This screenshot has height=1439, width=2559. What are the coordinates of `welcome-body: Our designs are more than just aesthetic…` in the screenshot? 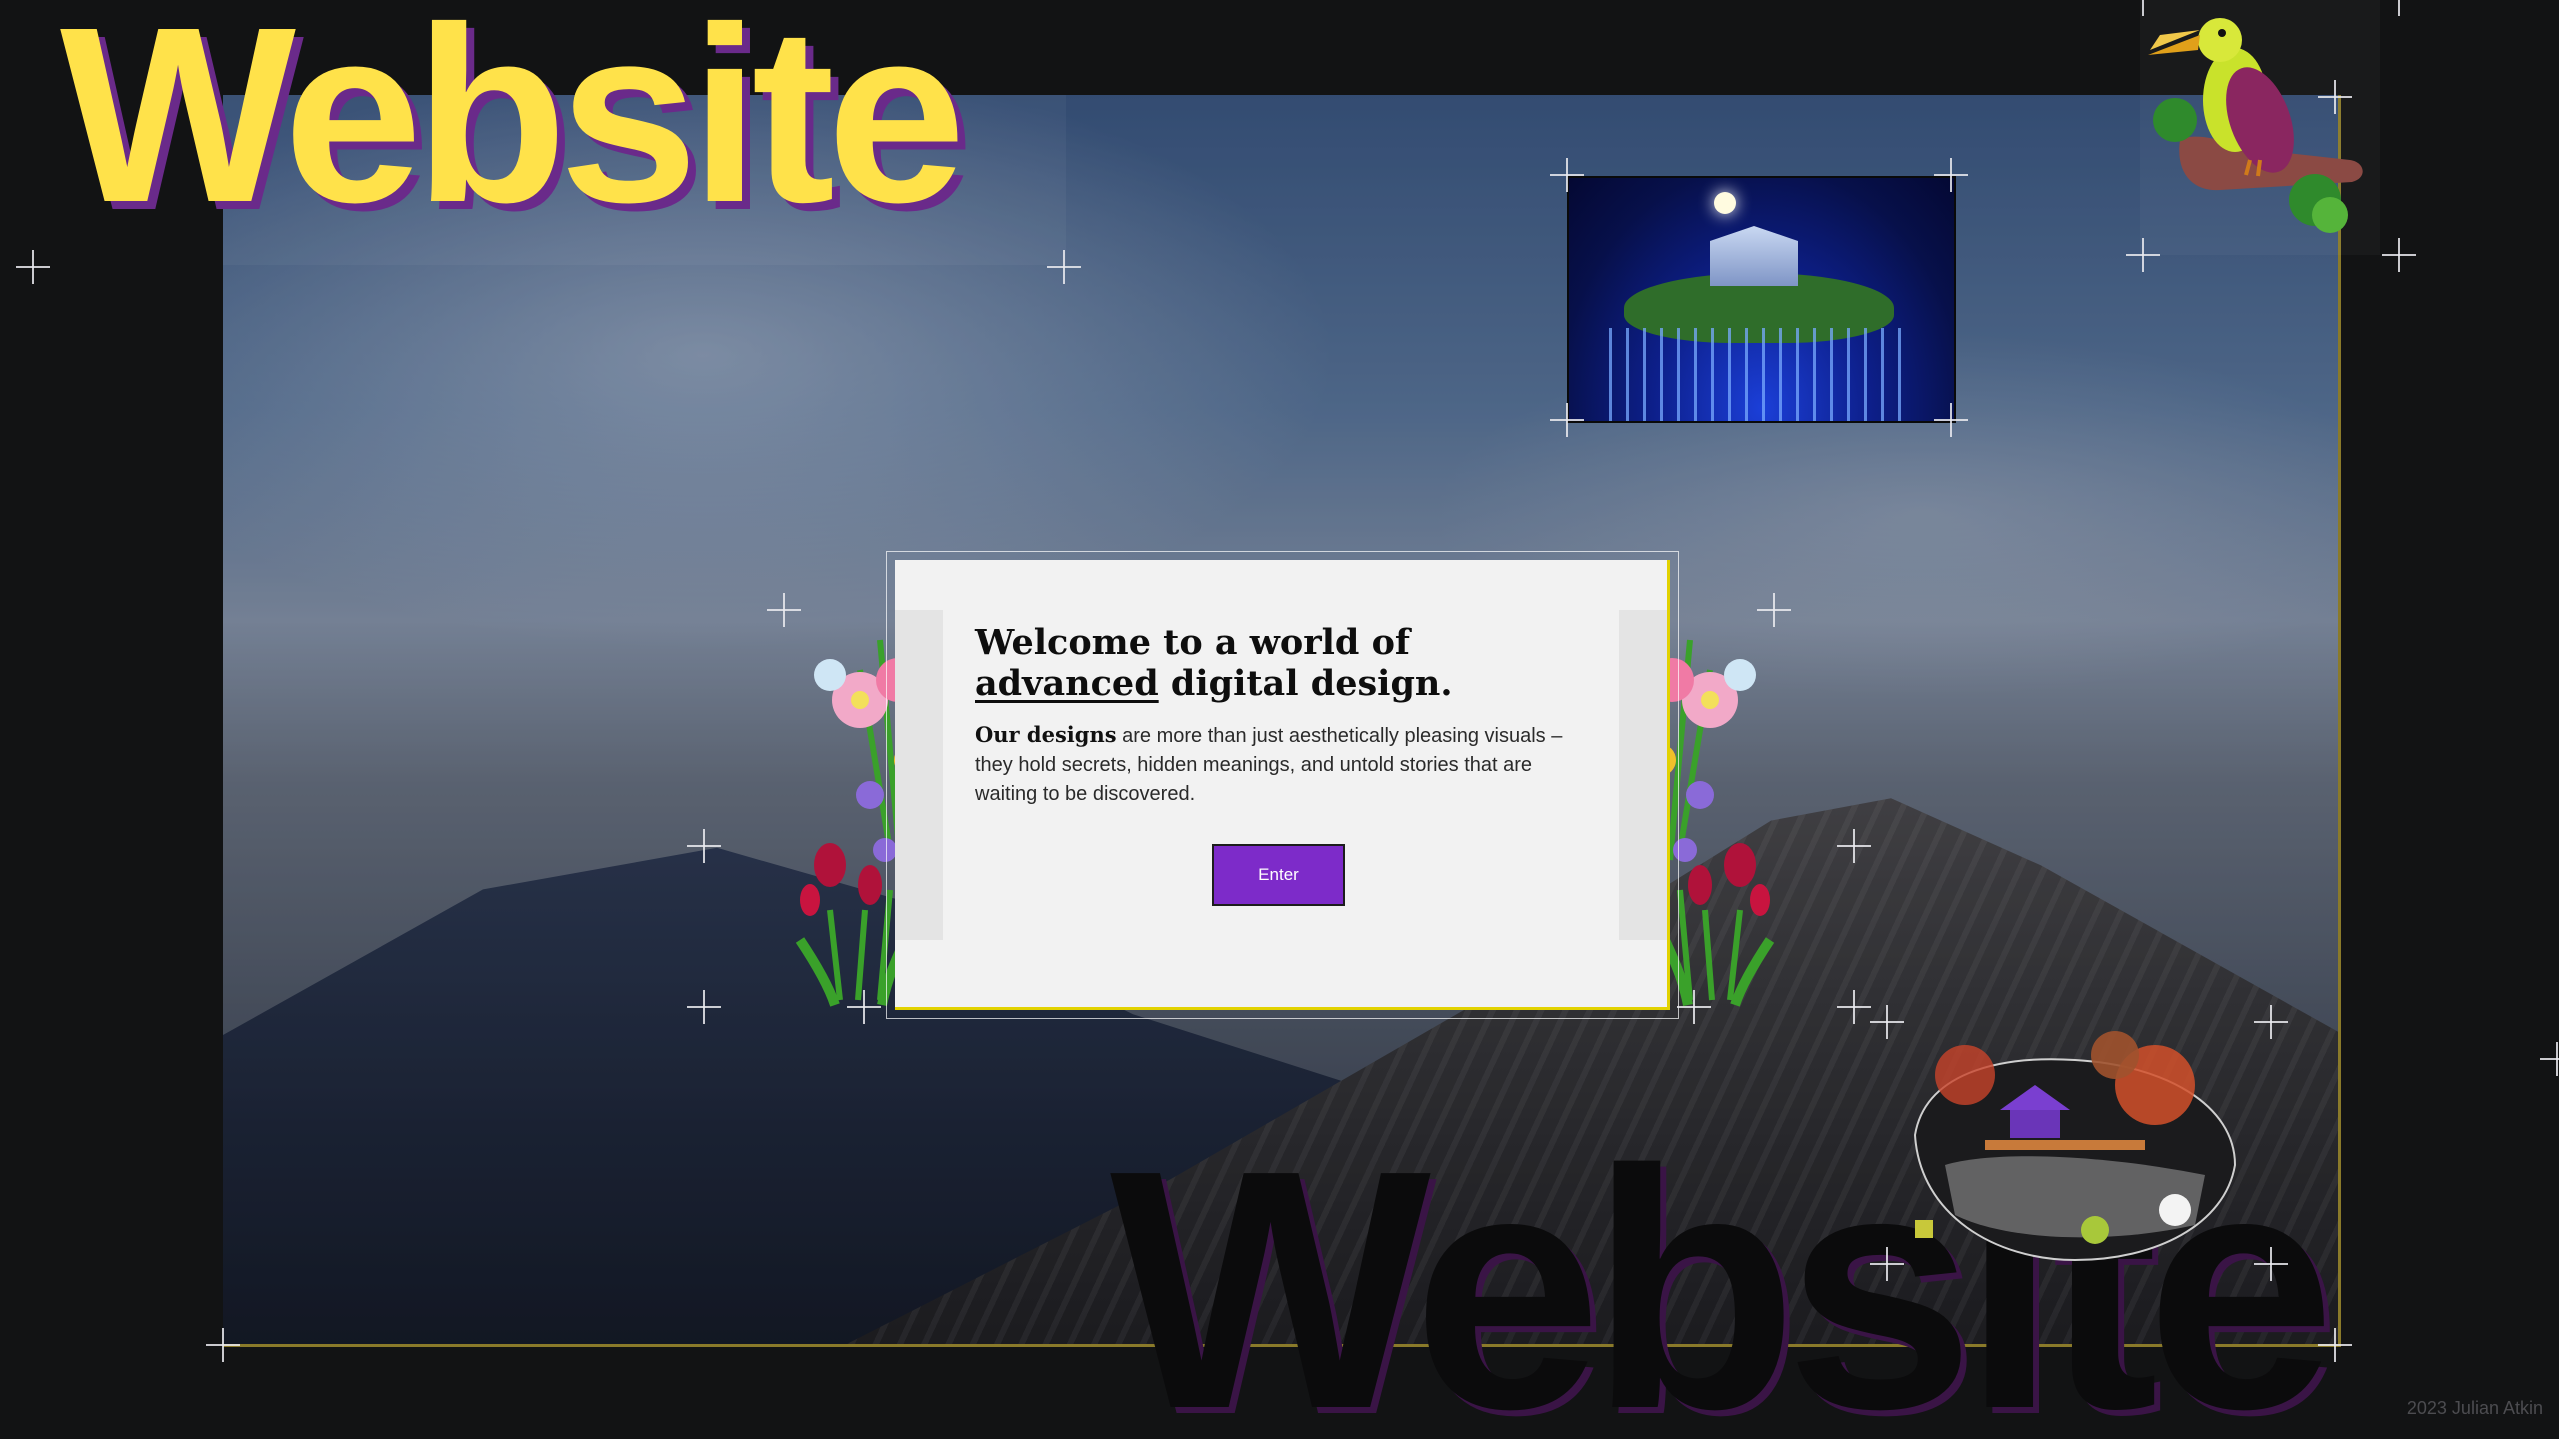 It's located at (1269, 763).